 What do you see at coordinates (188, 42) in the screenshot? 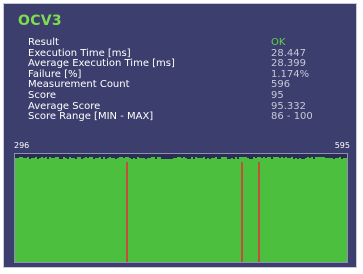
I see `metric-row-result: Result OK` at bounding box center [188, 42].